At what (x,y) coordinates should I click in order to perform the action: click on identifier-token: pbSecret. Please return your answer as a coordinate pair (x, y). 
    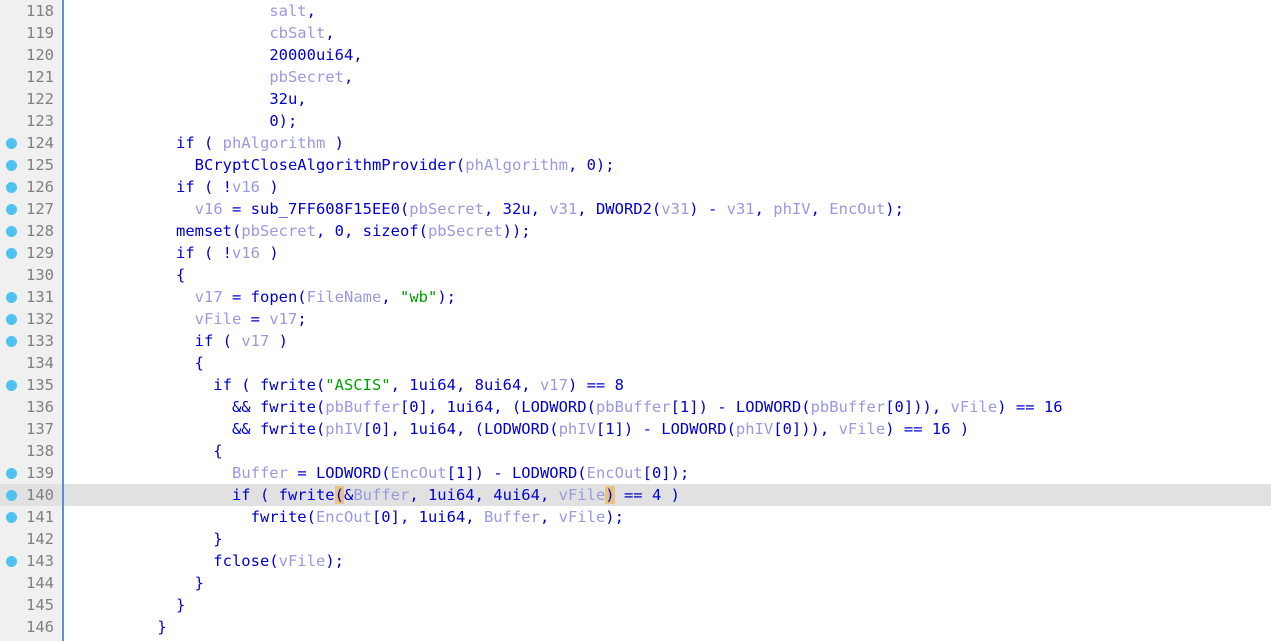
    Looking at the image, I should click on (278, 231).